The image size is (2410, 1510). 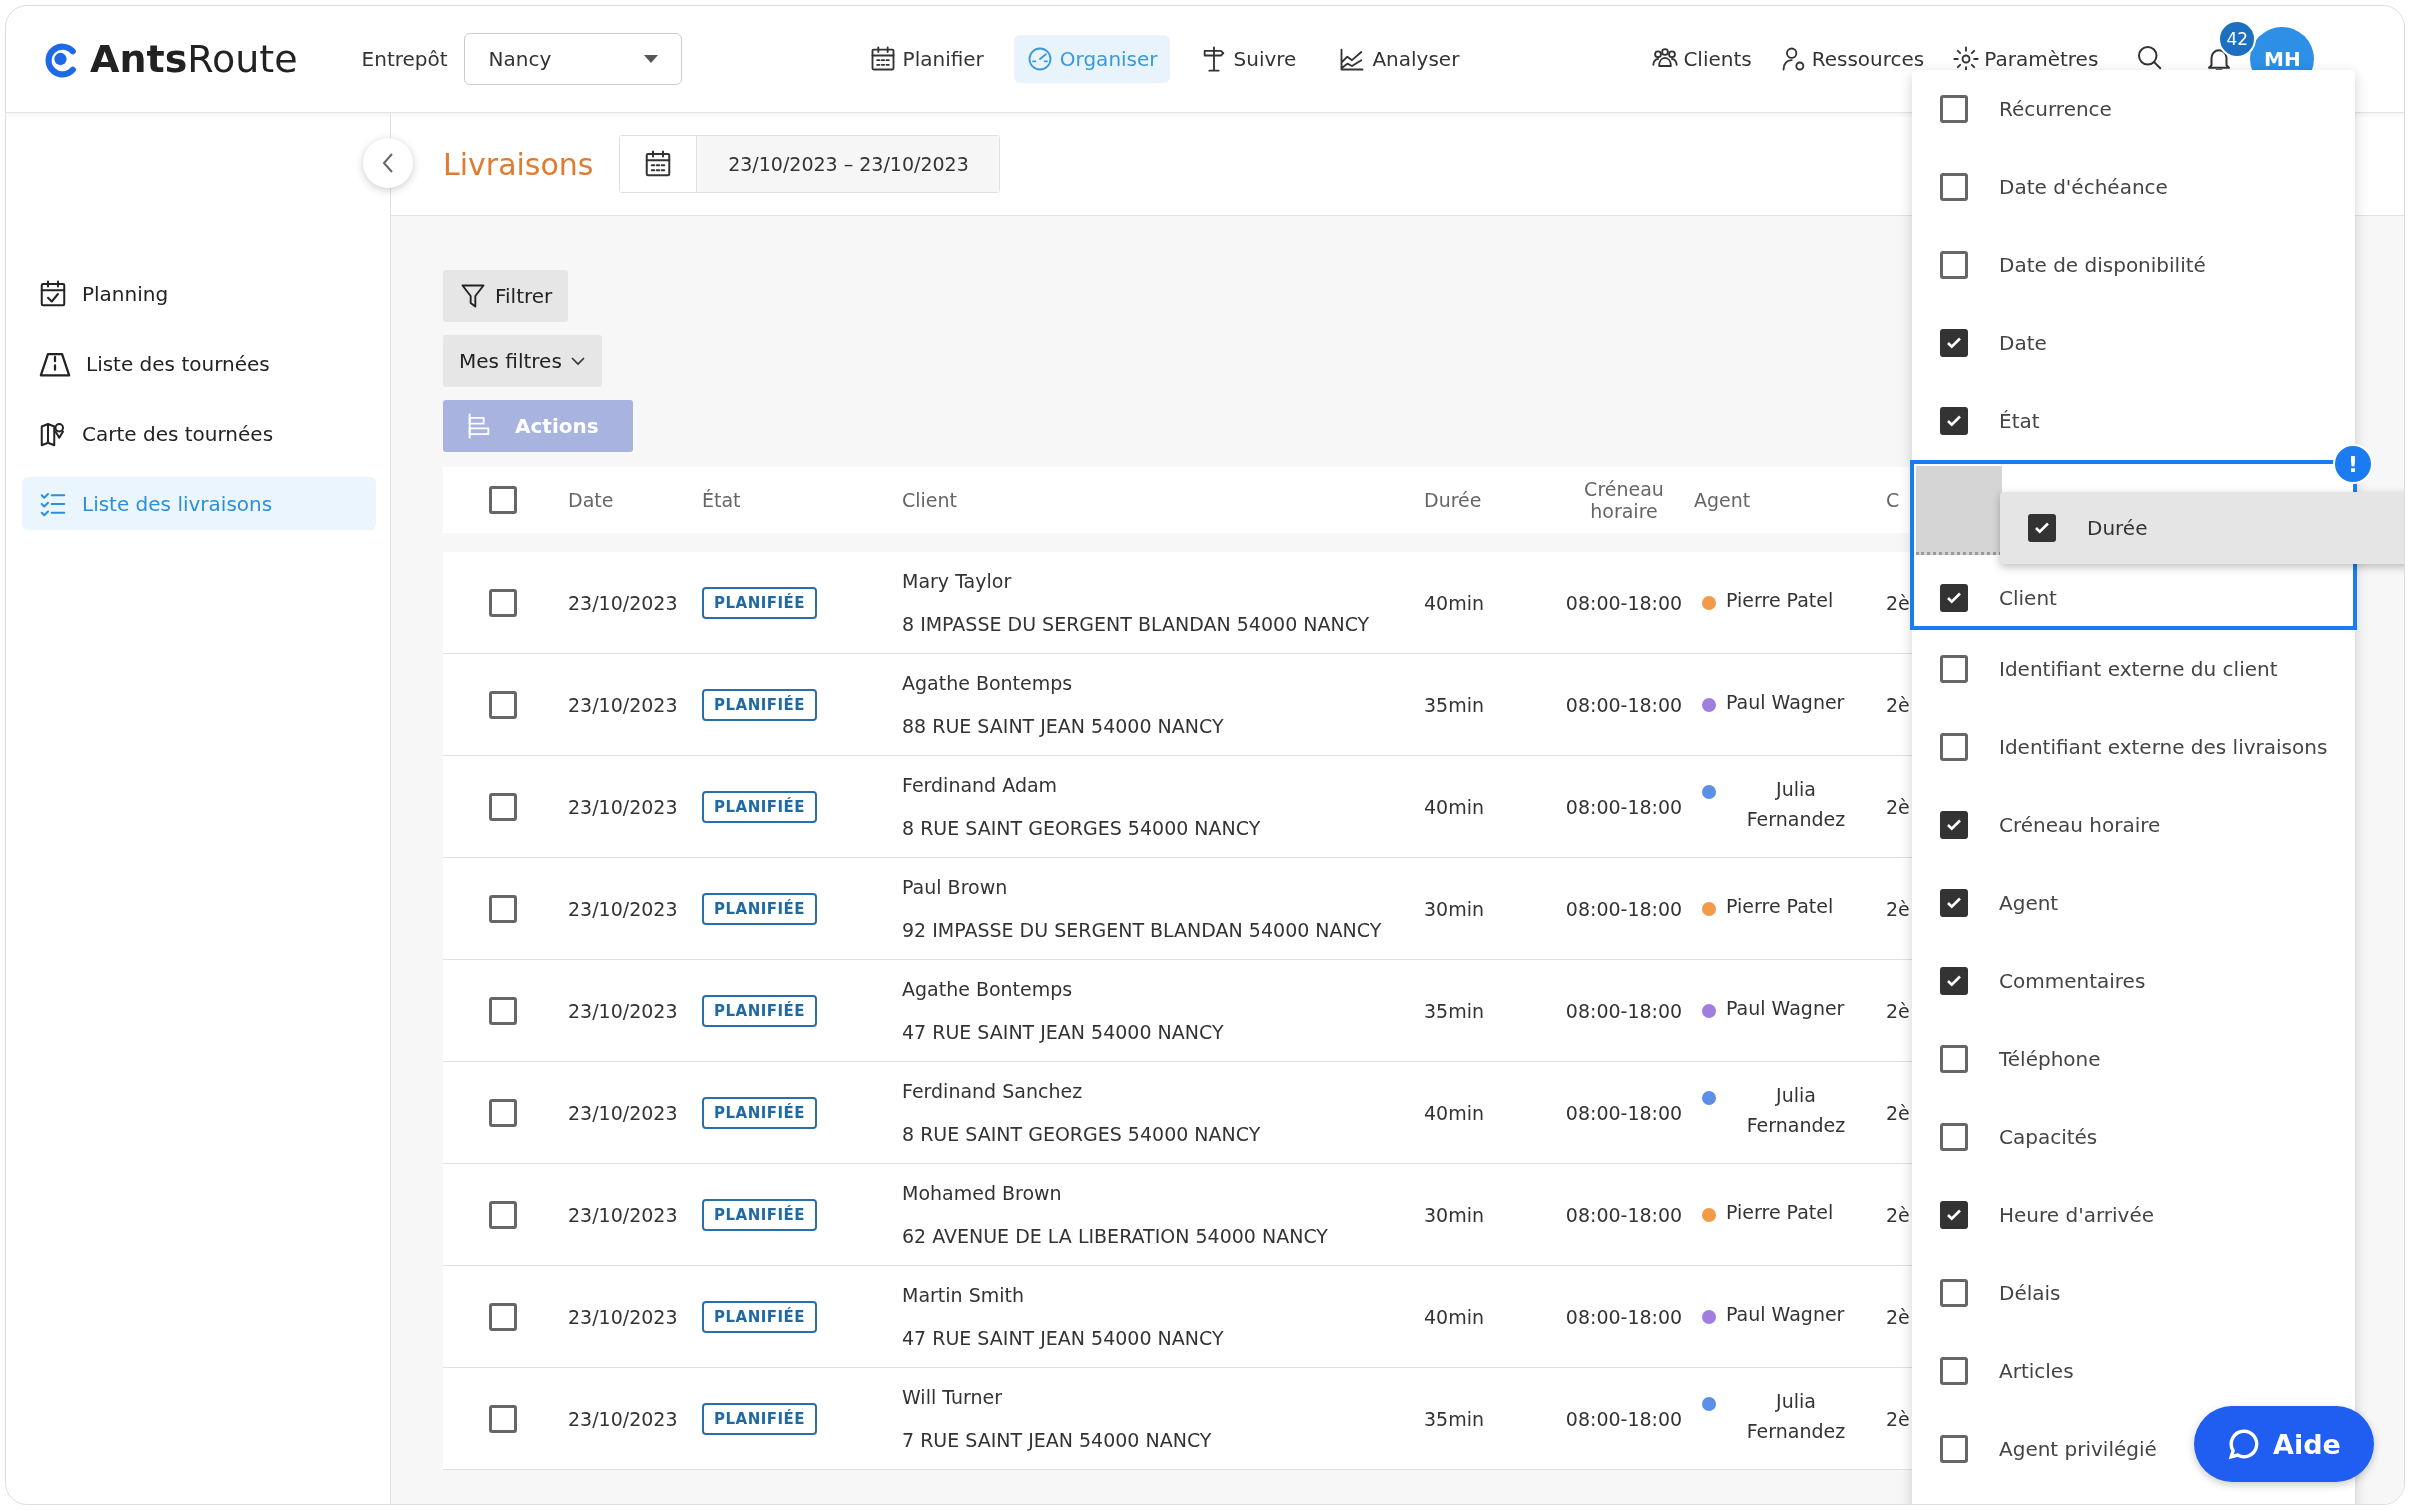 What do you see at coordinates (1082, 828) in the screenshot?
I see `client-address: 8 RUE SAINT GEORGES 54000 NANCY` at bounding box center [1082, 828].